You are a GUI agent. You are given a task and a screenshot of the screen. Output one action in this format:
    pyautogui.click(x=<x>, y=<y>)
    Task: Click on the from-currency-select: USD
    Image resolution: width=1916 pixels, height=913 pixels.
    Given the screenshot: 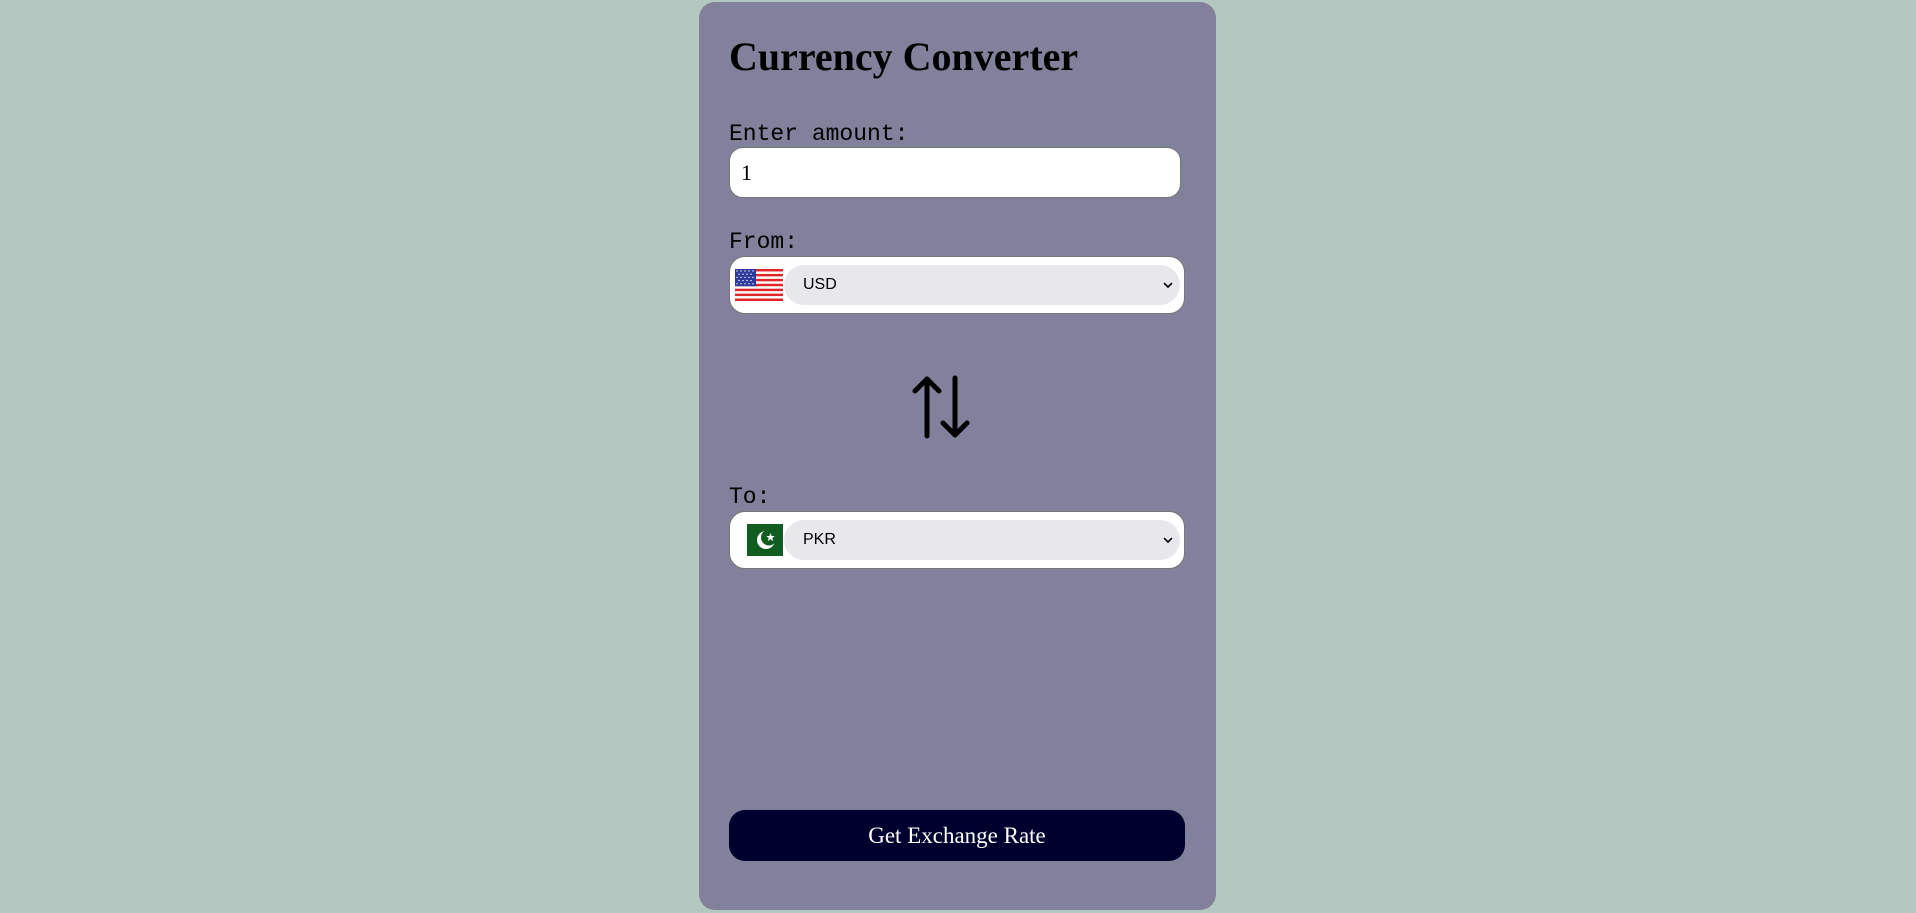 What is the action you would take?
    pyautogui.click(x=982, y=285)
    